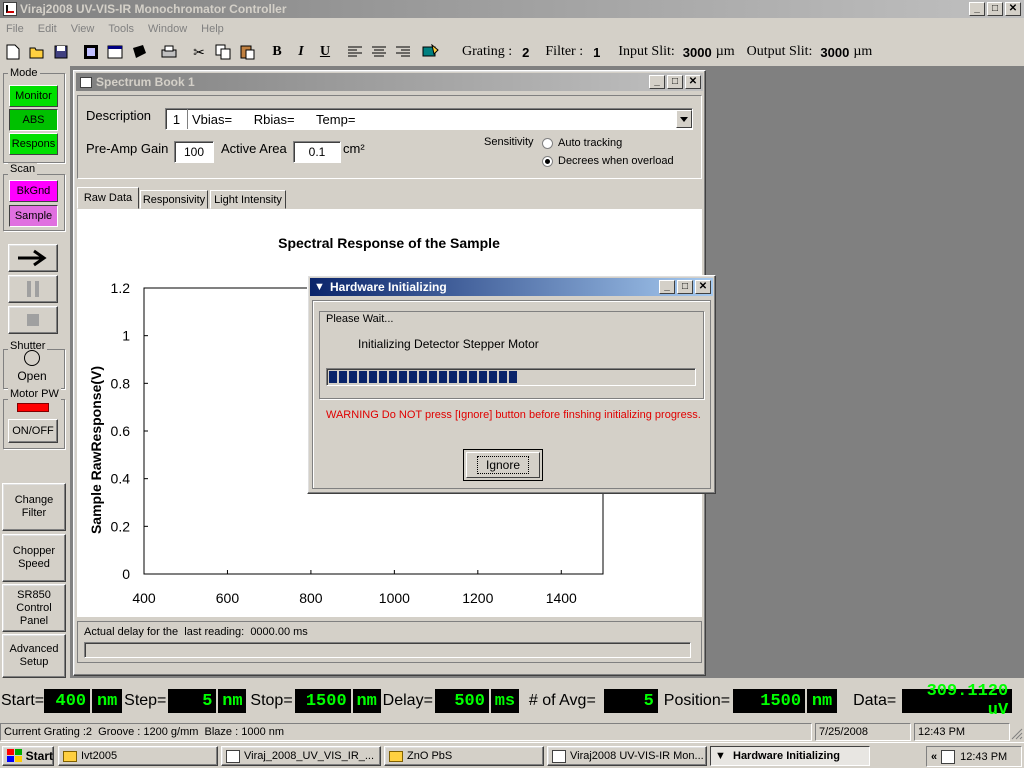 This screenshot has height=768, width=1024. What do you see at coordinates (121, 29) in the screenshot?
I see `menu-tools: Tools` at bounding box center [121, 29].